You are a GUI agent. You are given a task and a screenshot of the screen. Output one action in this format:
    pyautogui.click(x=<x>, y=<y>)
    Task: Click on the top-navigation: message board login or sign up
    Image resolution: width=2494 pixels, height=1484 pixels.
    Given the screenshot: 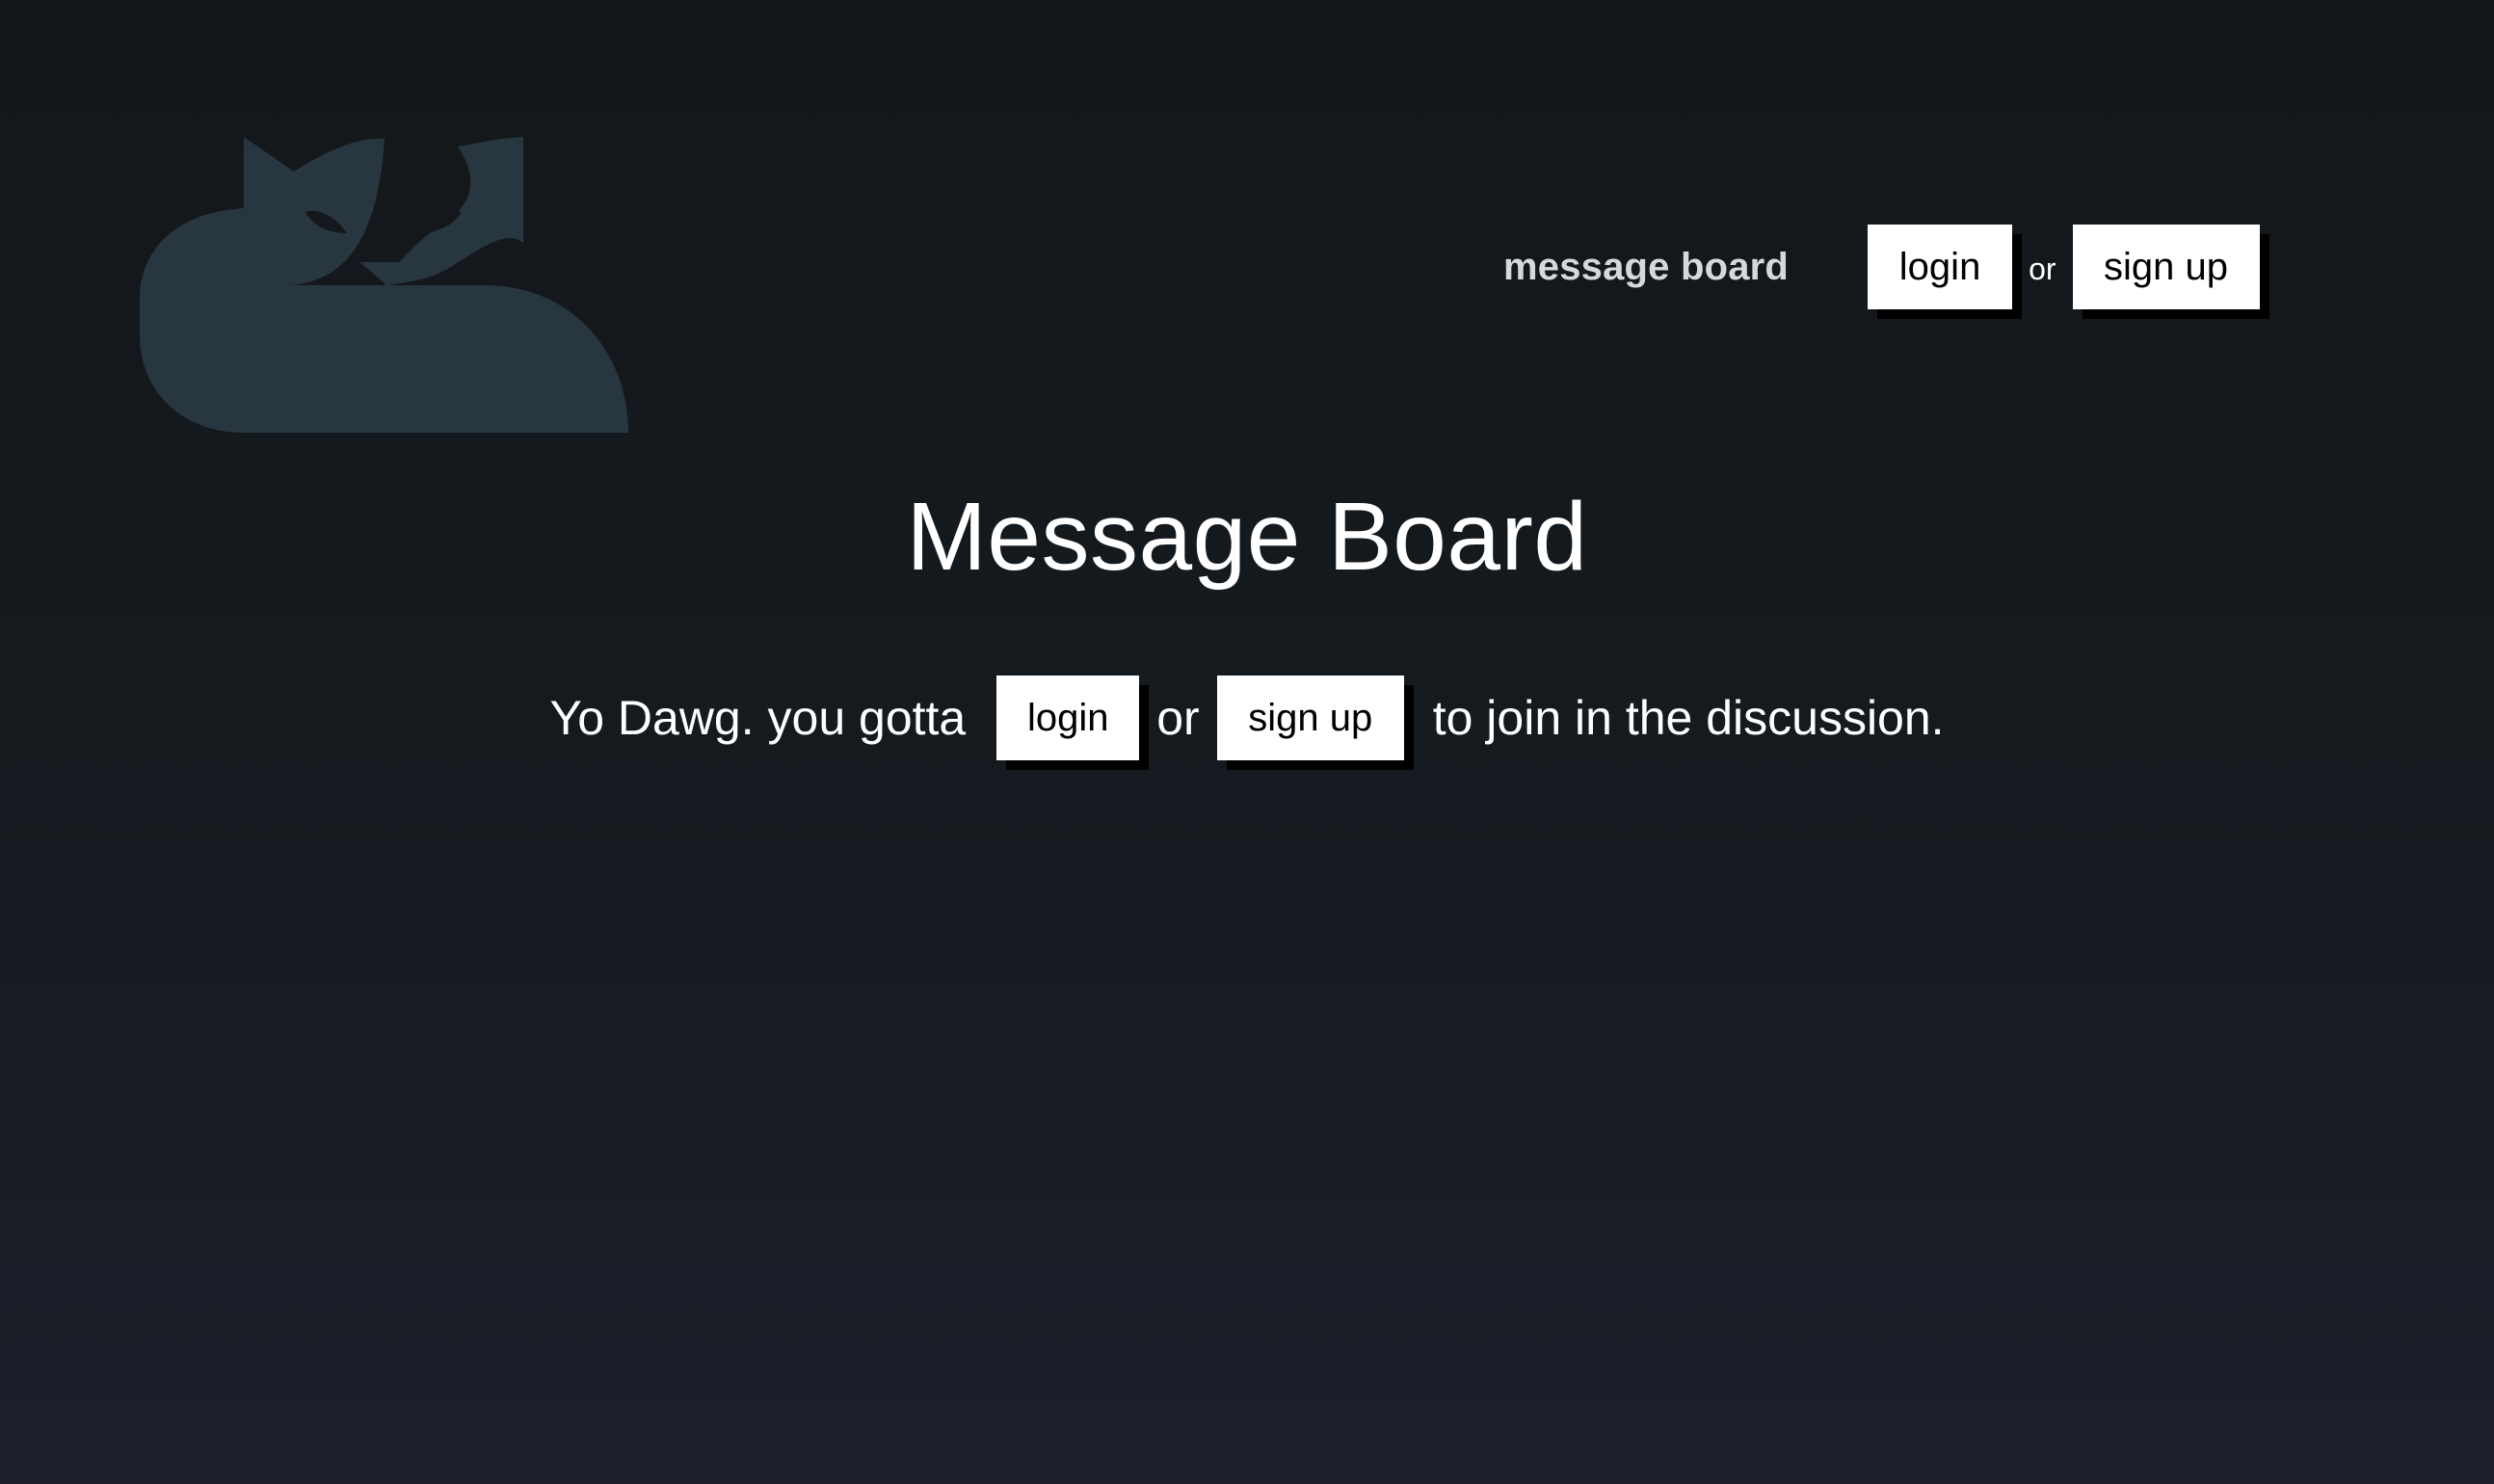 What is the action you would take?
    pyautogui.click(x=1882, y=267)
    